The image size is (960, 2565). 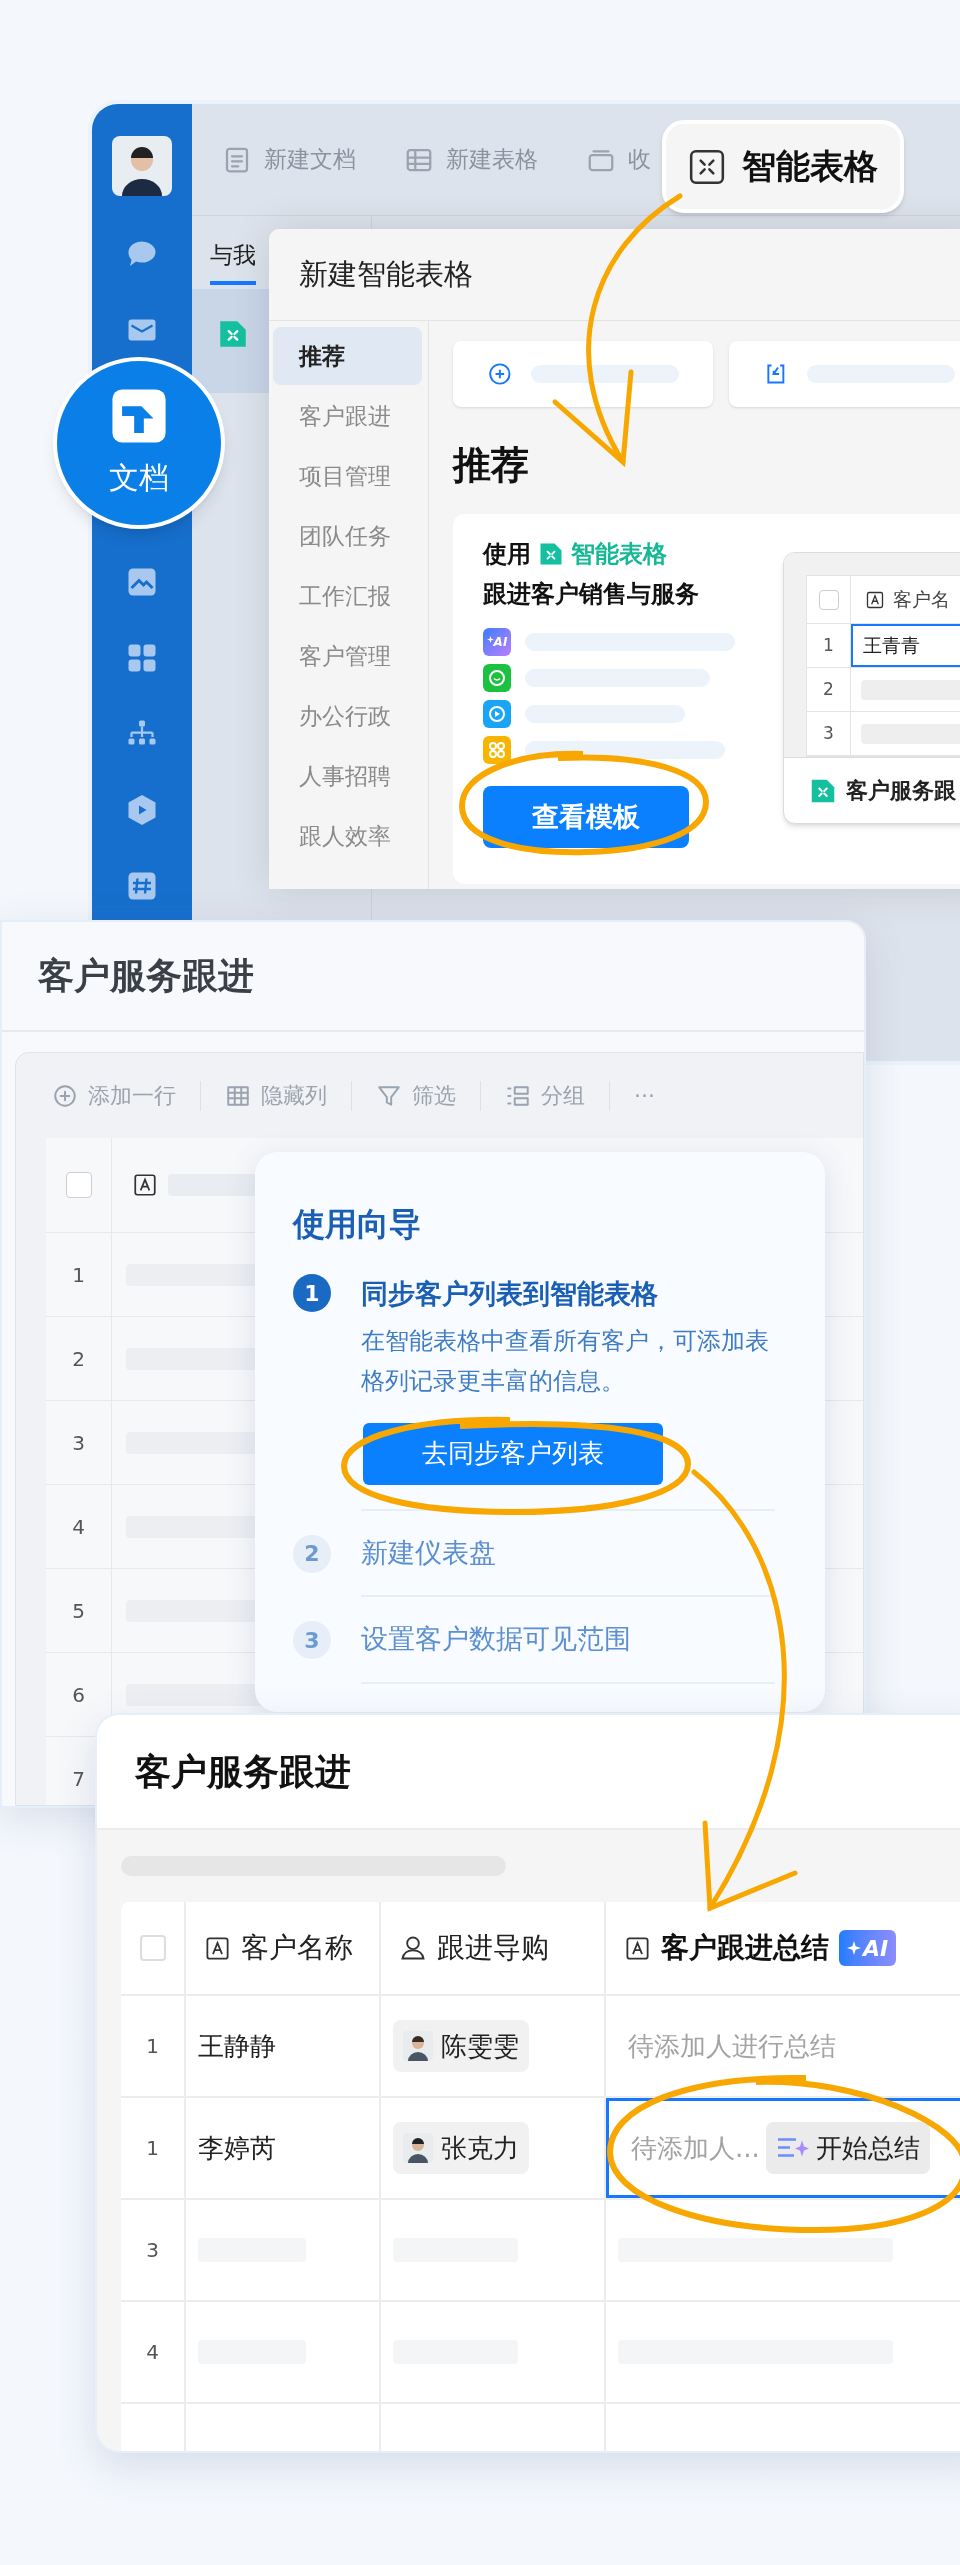 What do you see at coordinates (312, 1293) in the screenshot?
I see `step-number: 1` at bounding box center [312, 1293].